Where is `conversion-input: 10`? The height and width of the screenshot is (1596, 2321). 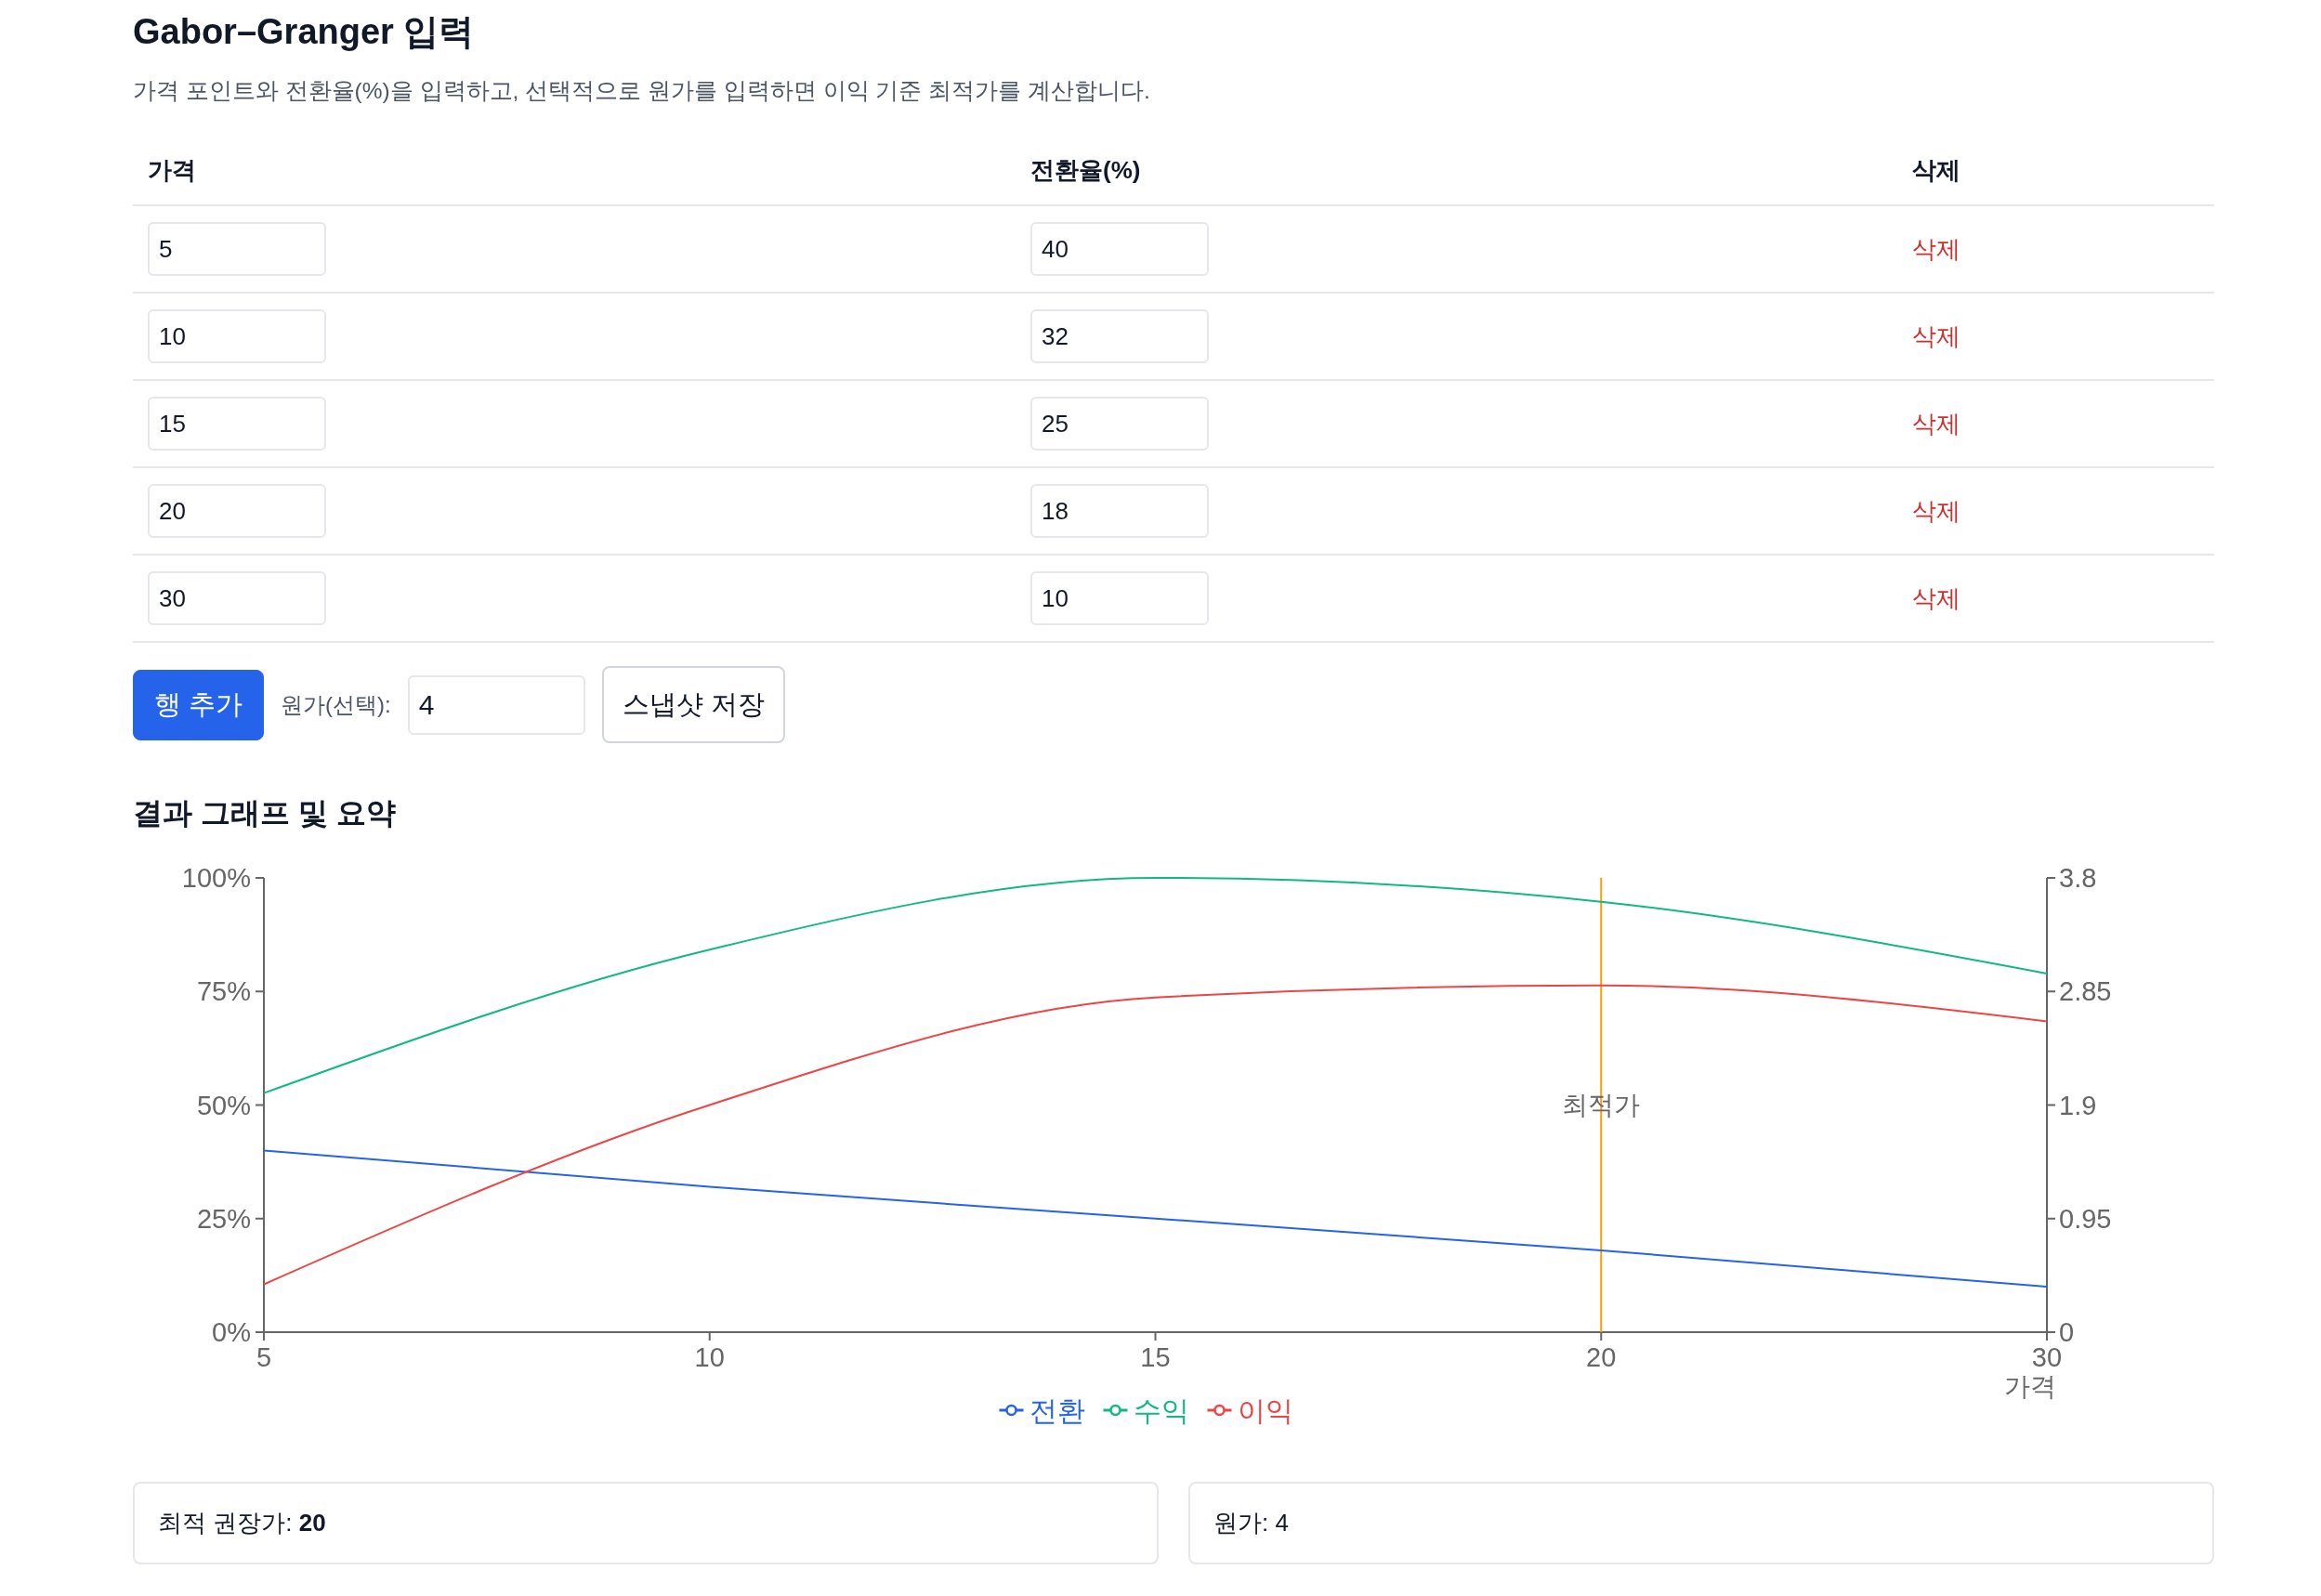
conversion-input: 10 is located at coordinates (1119, 598).